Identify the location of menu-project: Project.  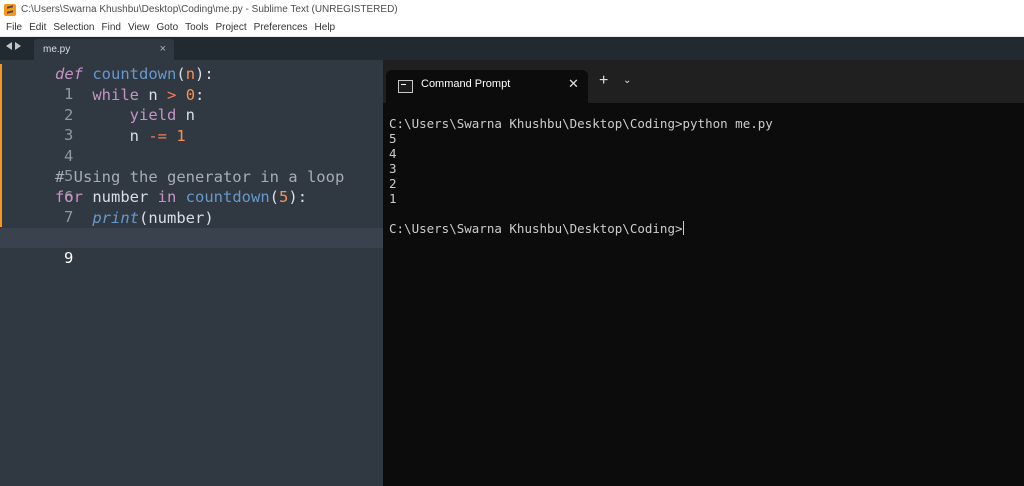
(231, 27).